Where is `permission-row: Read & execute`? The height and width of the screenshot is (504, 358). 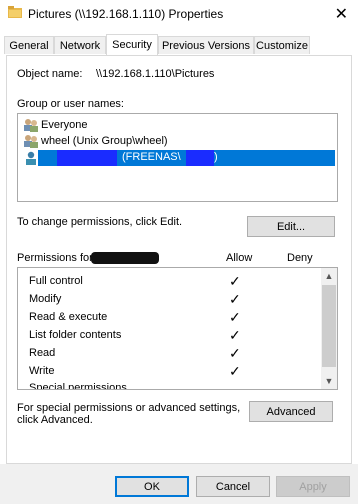 permission-row: Read & execute is located at coordinates (68, 317).